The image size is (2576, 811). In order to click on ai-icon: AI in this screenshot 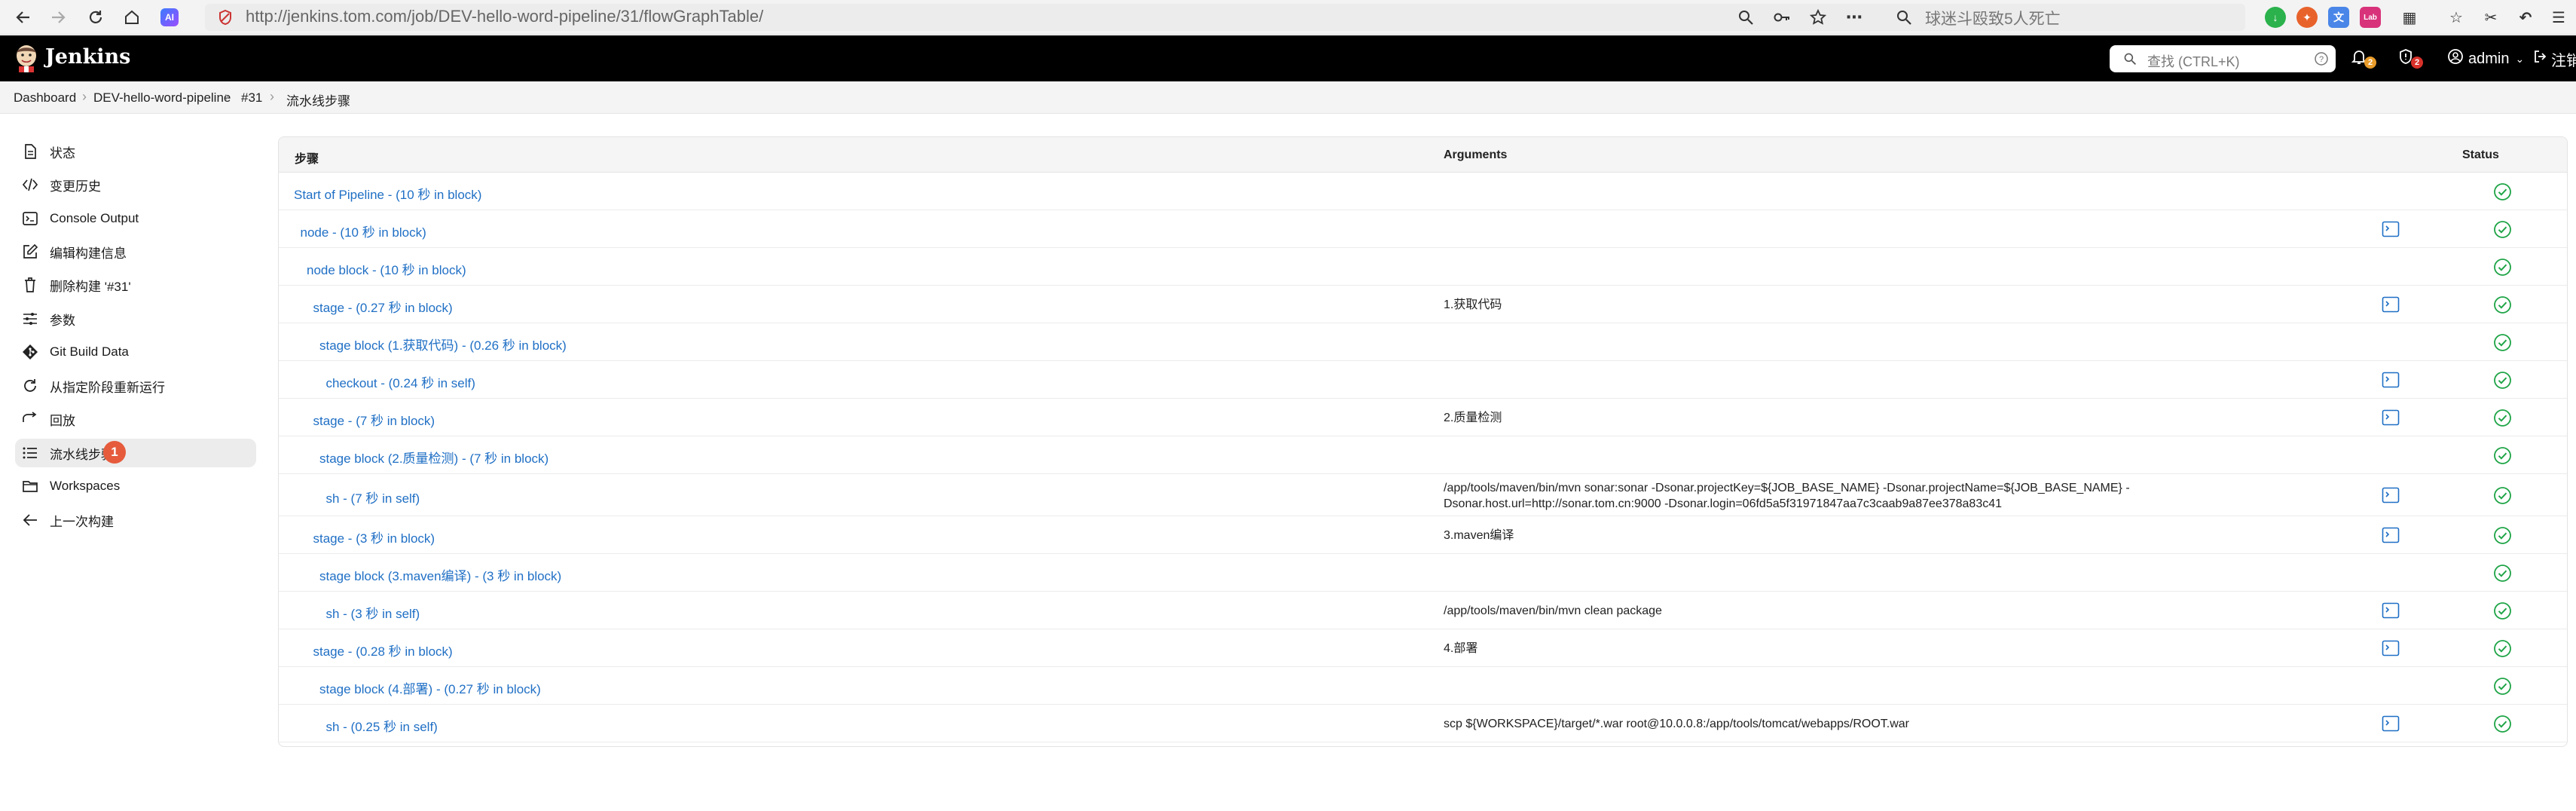, I will do `click(169, 17)`.